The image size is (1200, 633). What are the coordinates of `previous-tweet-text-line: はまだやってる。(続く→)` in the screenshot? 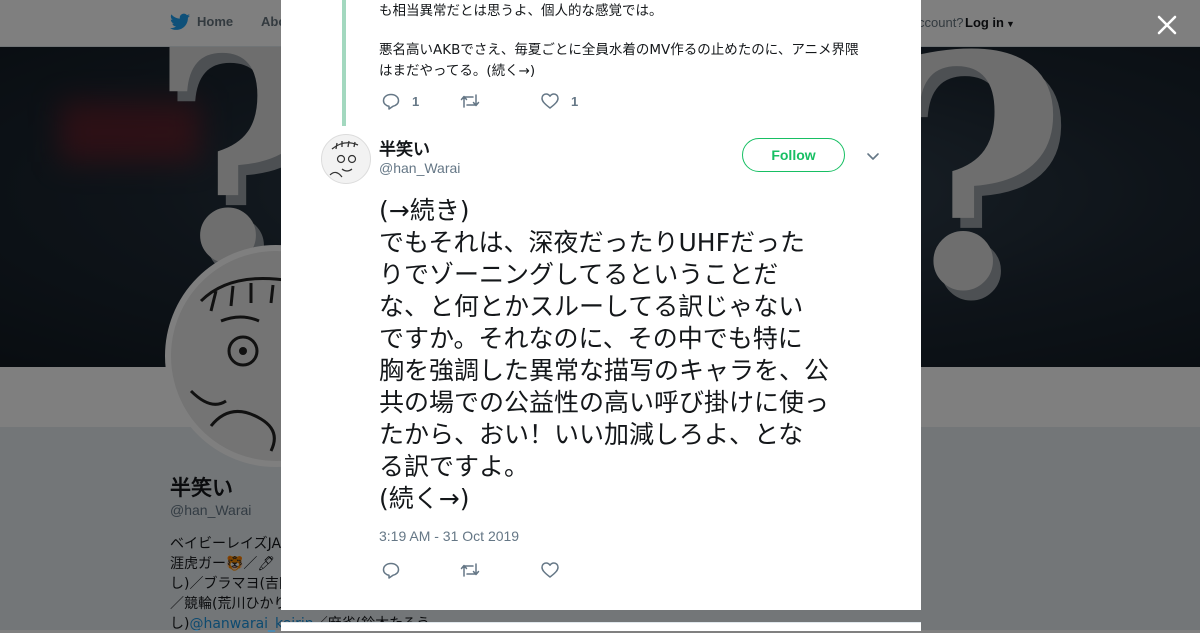 It's located at (457, 71).